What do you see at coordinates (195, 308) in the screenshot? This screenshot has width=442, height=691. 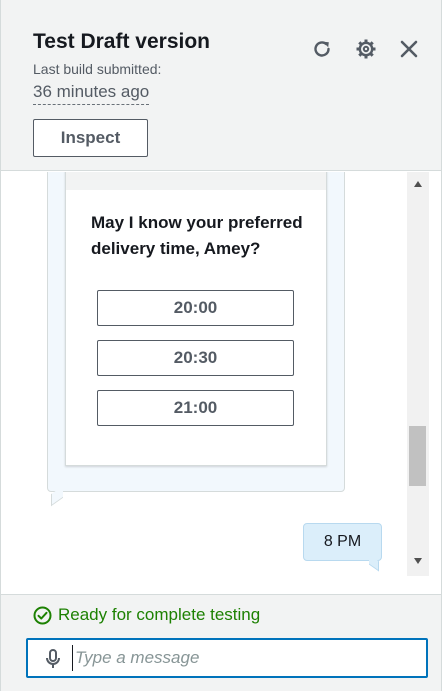 I see `option-button: 20:00` at bounding box center [195, 308].